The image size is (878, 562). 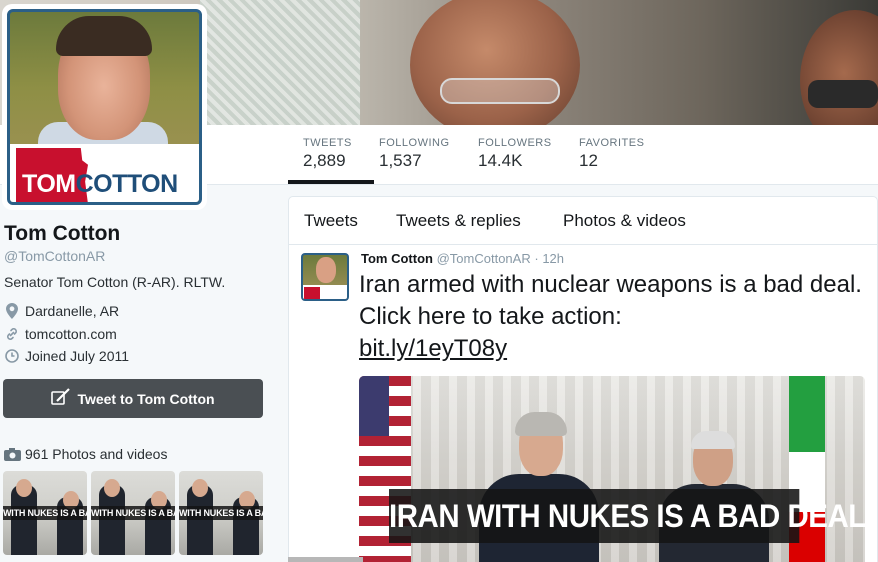 I want to click on tab-tweets-replies: Tweets & replies, so click(x=458, y=221).